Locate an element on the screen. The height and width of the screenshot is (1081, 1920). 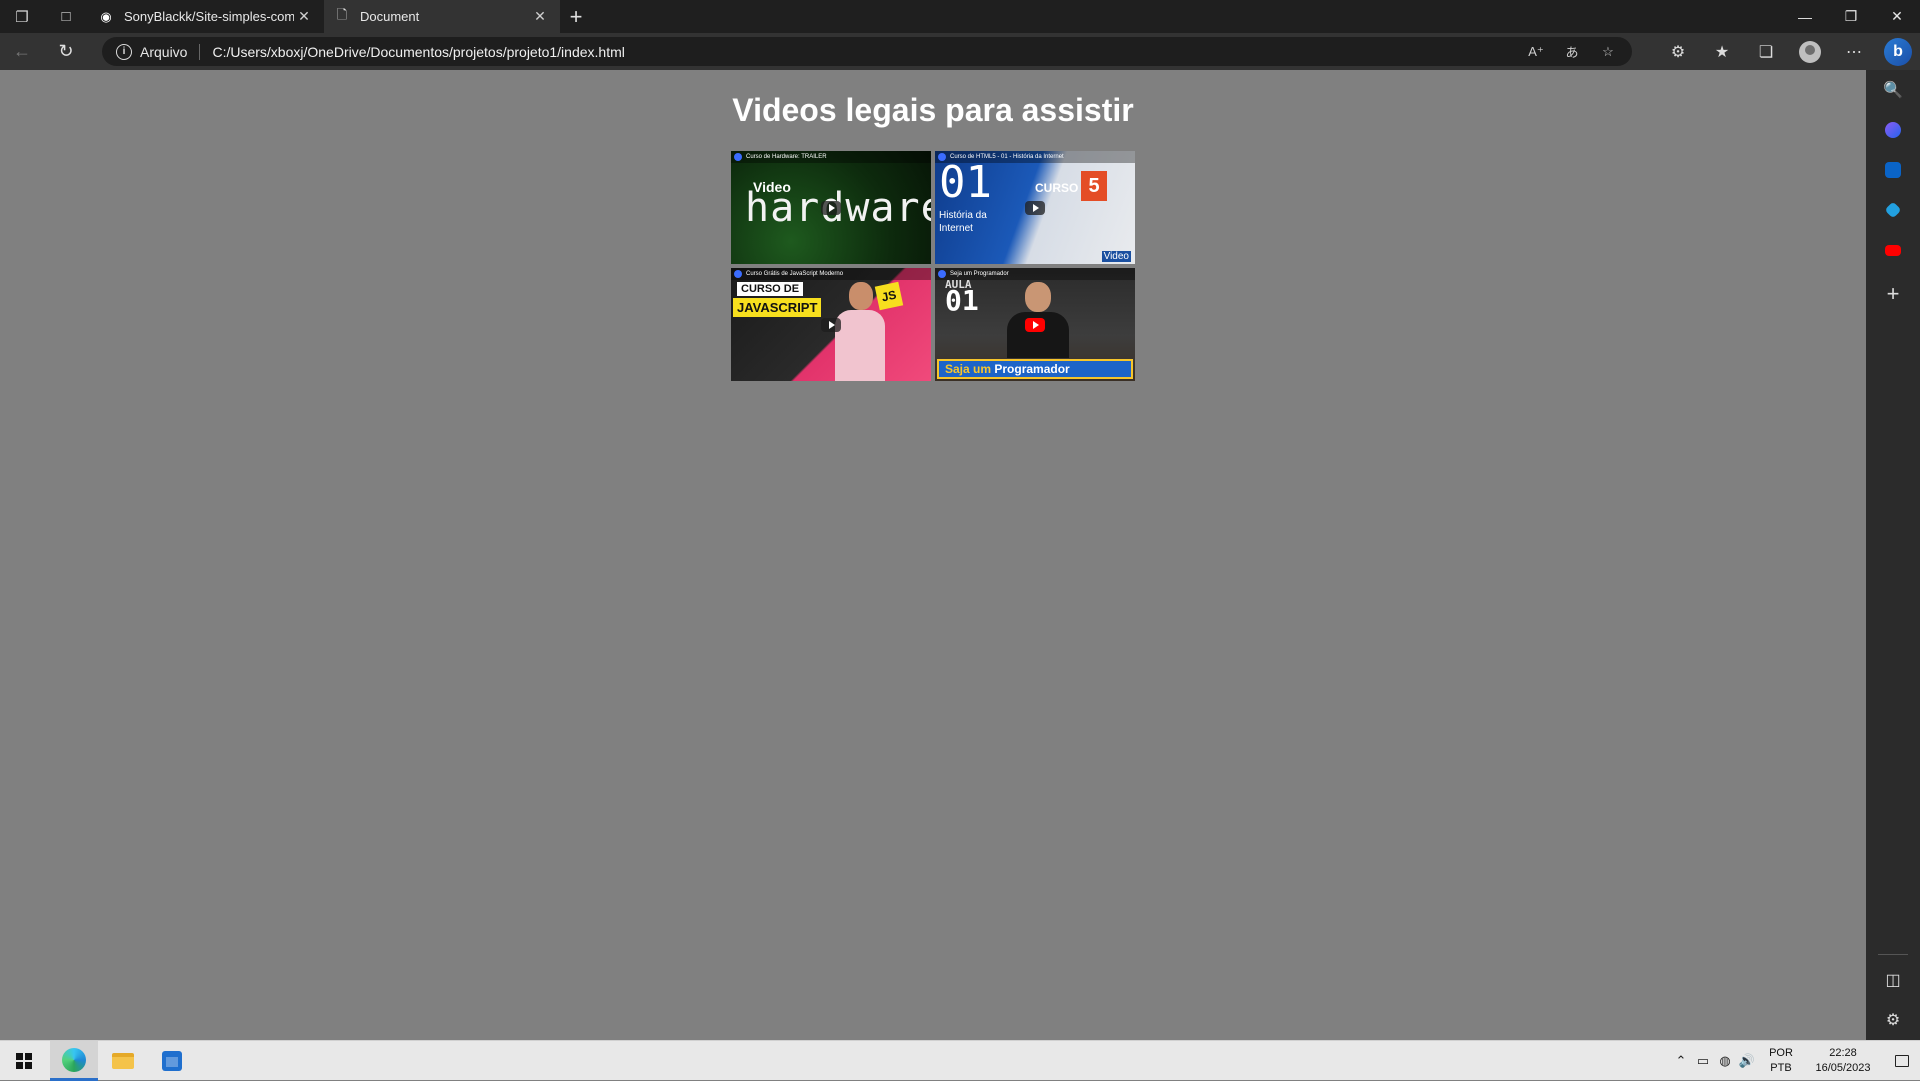
tab-label: SonyBlackk/Site-simples-com-vic is located at coordinates (209, 16).